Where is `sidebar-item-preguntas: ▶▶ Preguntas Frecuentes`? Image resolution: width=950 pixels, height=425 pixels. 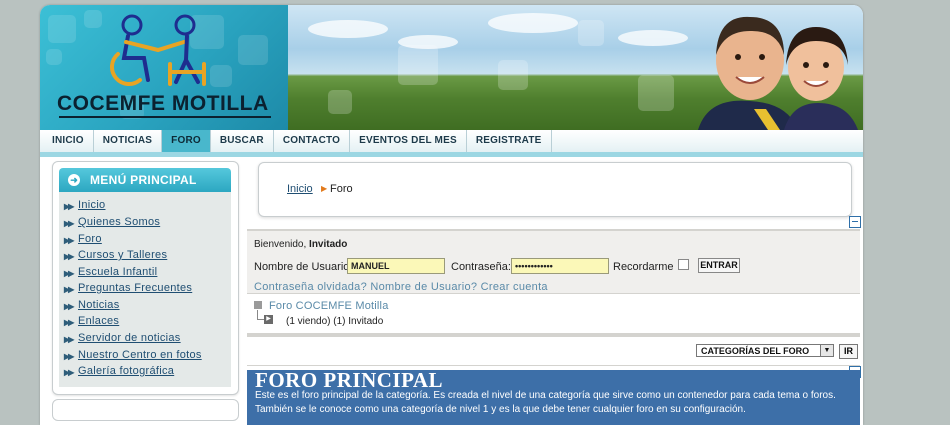
sidebar-item-preguntas: ▶▶ Preguntas Frecuentes is located at coordinates (145, 289).